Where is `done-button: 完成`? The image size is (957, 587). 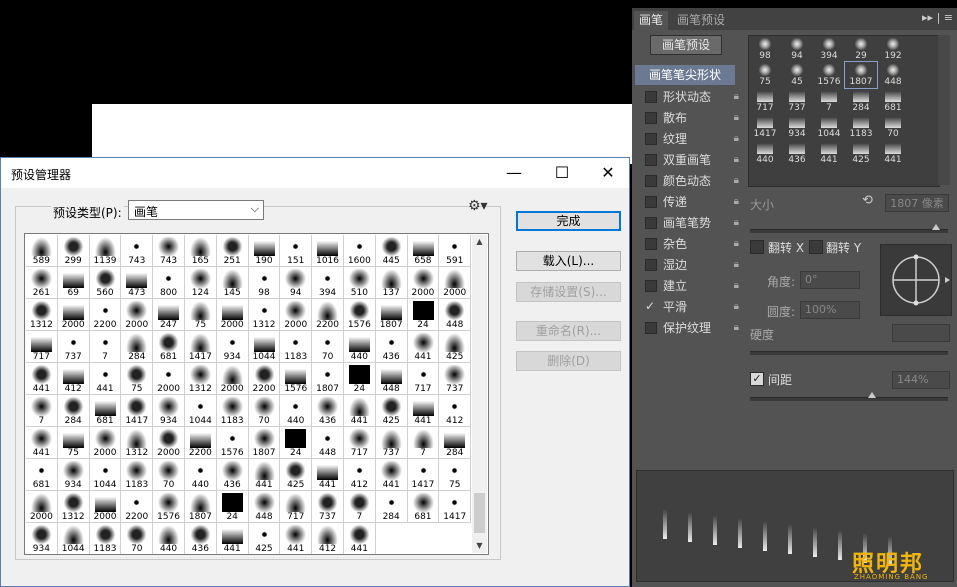
done-button: 完成 is located at coordinates (568, 221).